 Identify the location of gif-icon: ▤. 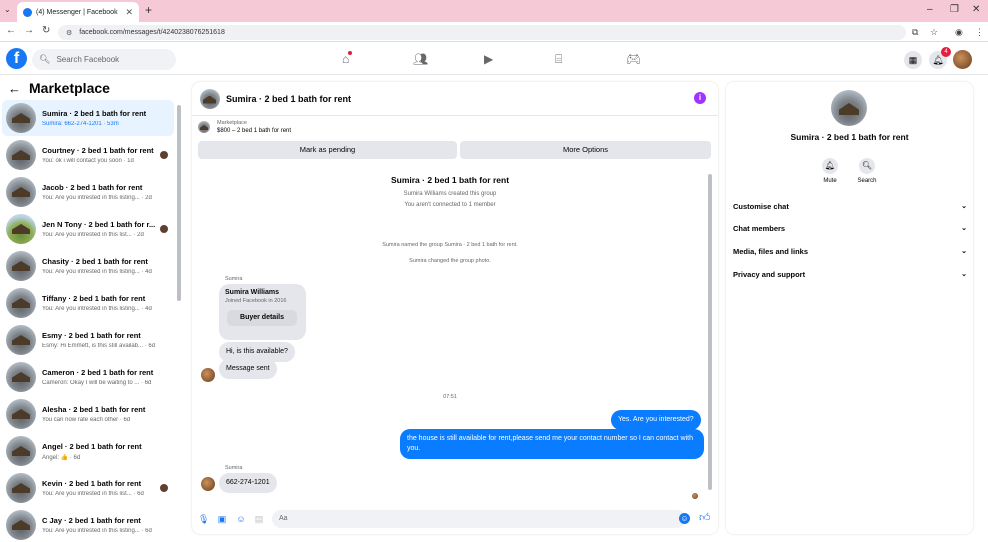
(259, 519).